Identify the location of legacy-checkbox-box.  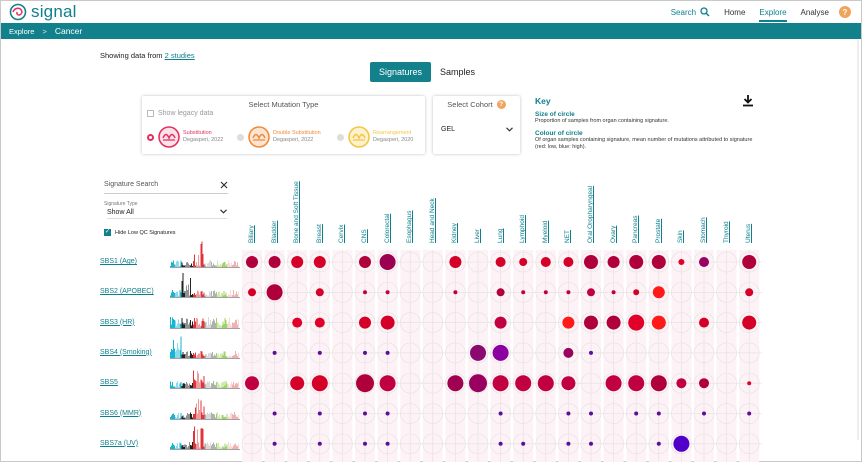
(150, 113).